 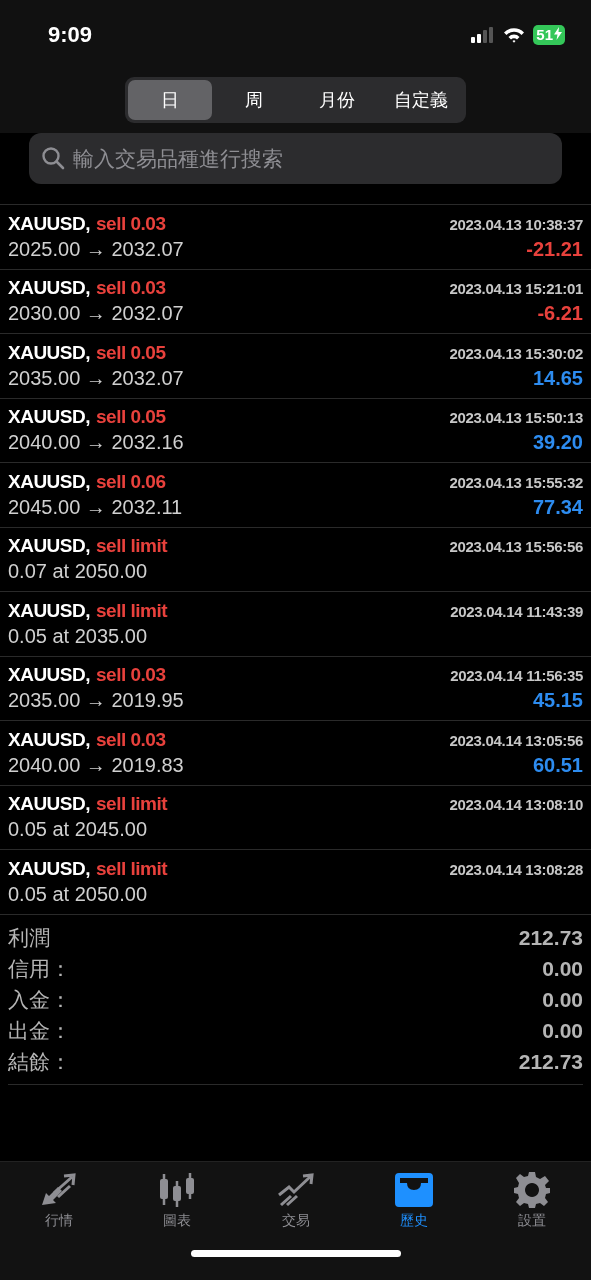 What do you see at coordinates (131, 481) in the screenshot?
I see `order-action: sell 0.06` at bounding box center [131, 481].